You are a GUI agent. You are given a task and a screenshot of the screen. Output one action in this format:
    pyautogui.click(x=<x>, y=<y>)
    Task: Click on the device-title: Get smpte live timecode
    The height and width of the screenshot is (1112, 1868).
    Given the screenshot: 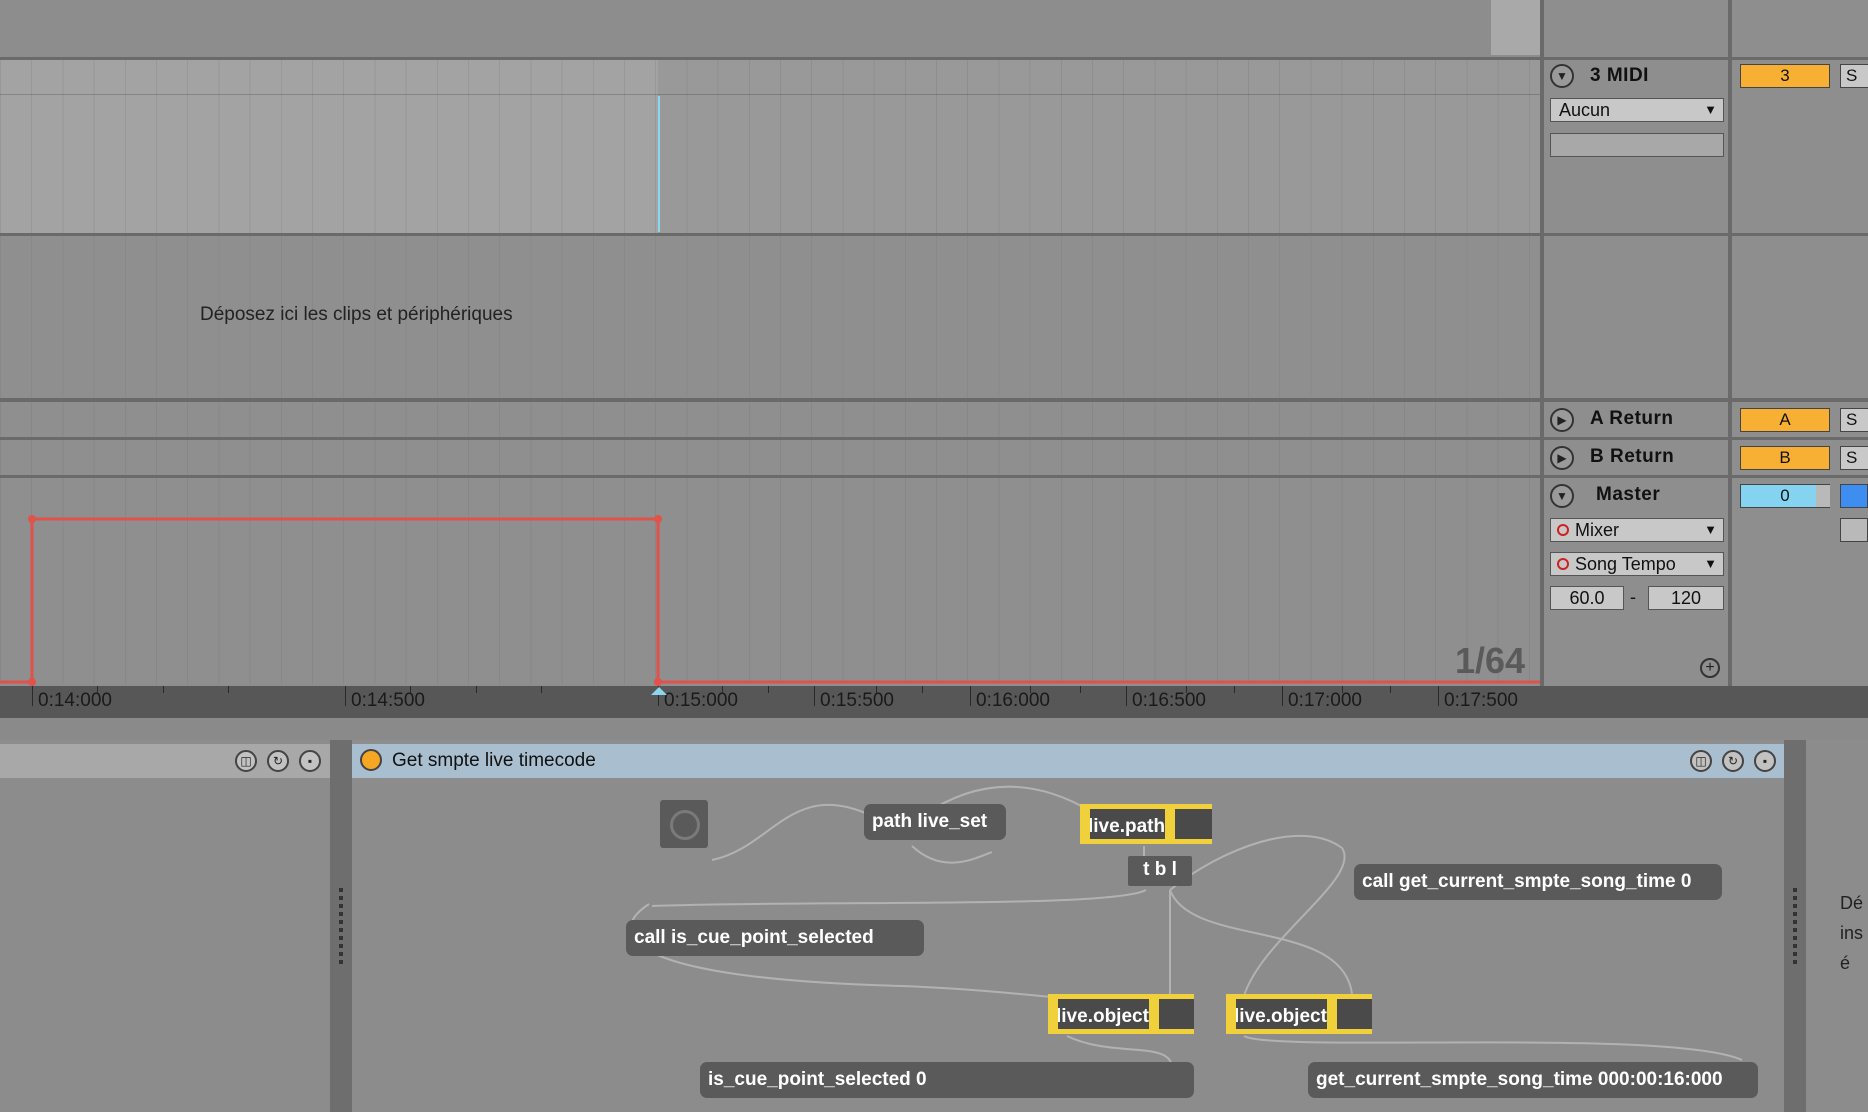 What is the action you would take?
    pyautogui.click(x=494, y=760)
    